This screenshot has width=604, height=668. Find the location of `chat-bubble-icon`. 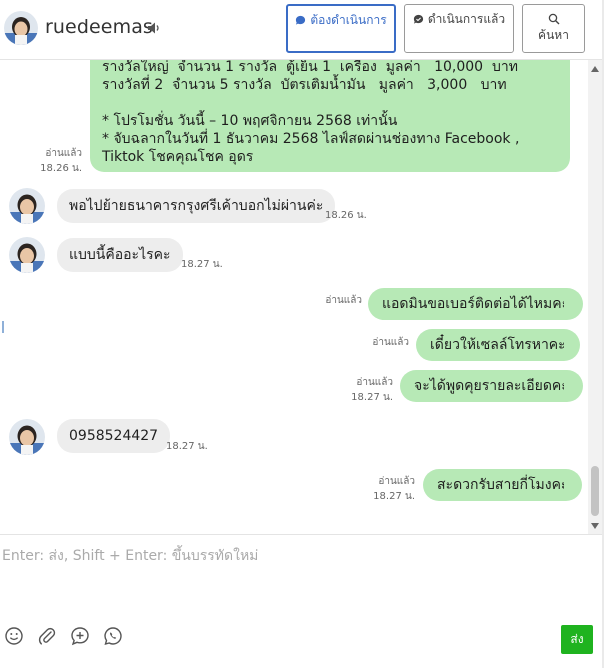

chat-bubble-icon is located at coordinates (301, 20).